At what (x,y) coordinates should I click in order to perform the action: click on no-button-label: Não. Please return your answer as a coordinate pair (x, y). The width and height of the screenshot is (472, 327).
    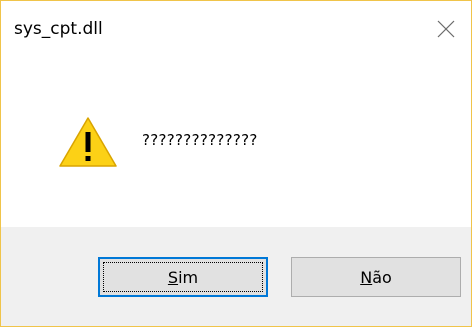
    Looking at the image, I should click on (376, 277).